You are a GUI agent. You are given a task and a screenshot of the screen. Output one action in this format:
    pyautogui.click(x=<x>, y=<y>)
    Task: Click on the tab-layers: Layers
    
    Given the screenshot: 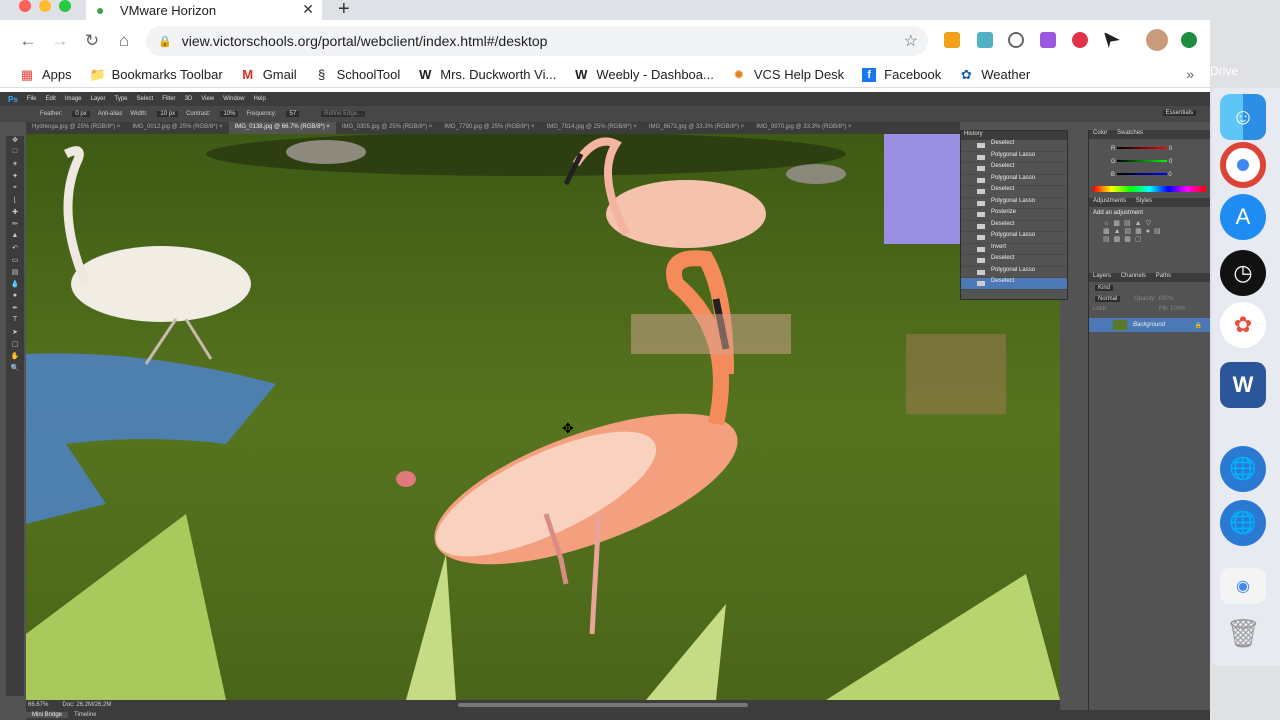 What is the action you would take?
    pyautogui.click(x=1102, y=276)
    